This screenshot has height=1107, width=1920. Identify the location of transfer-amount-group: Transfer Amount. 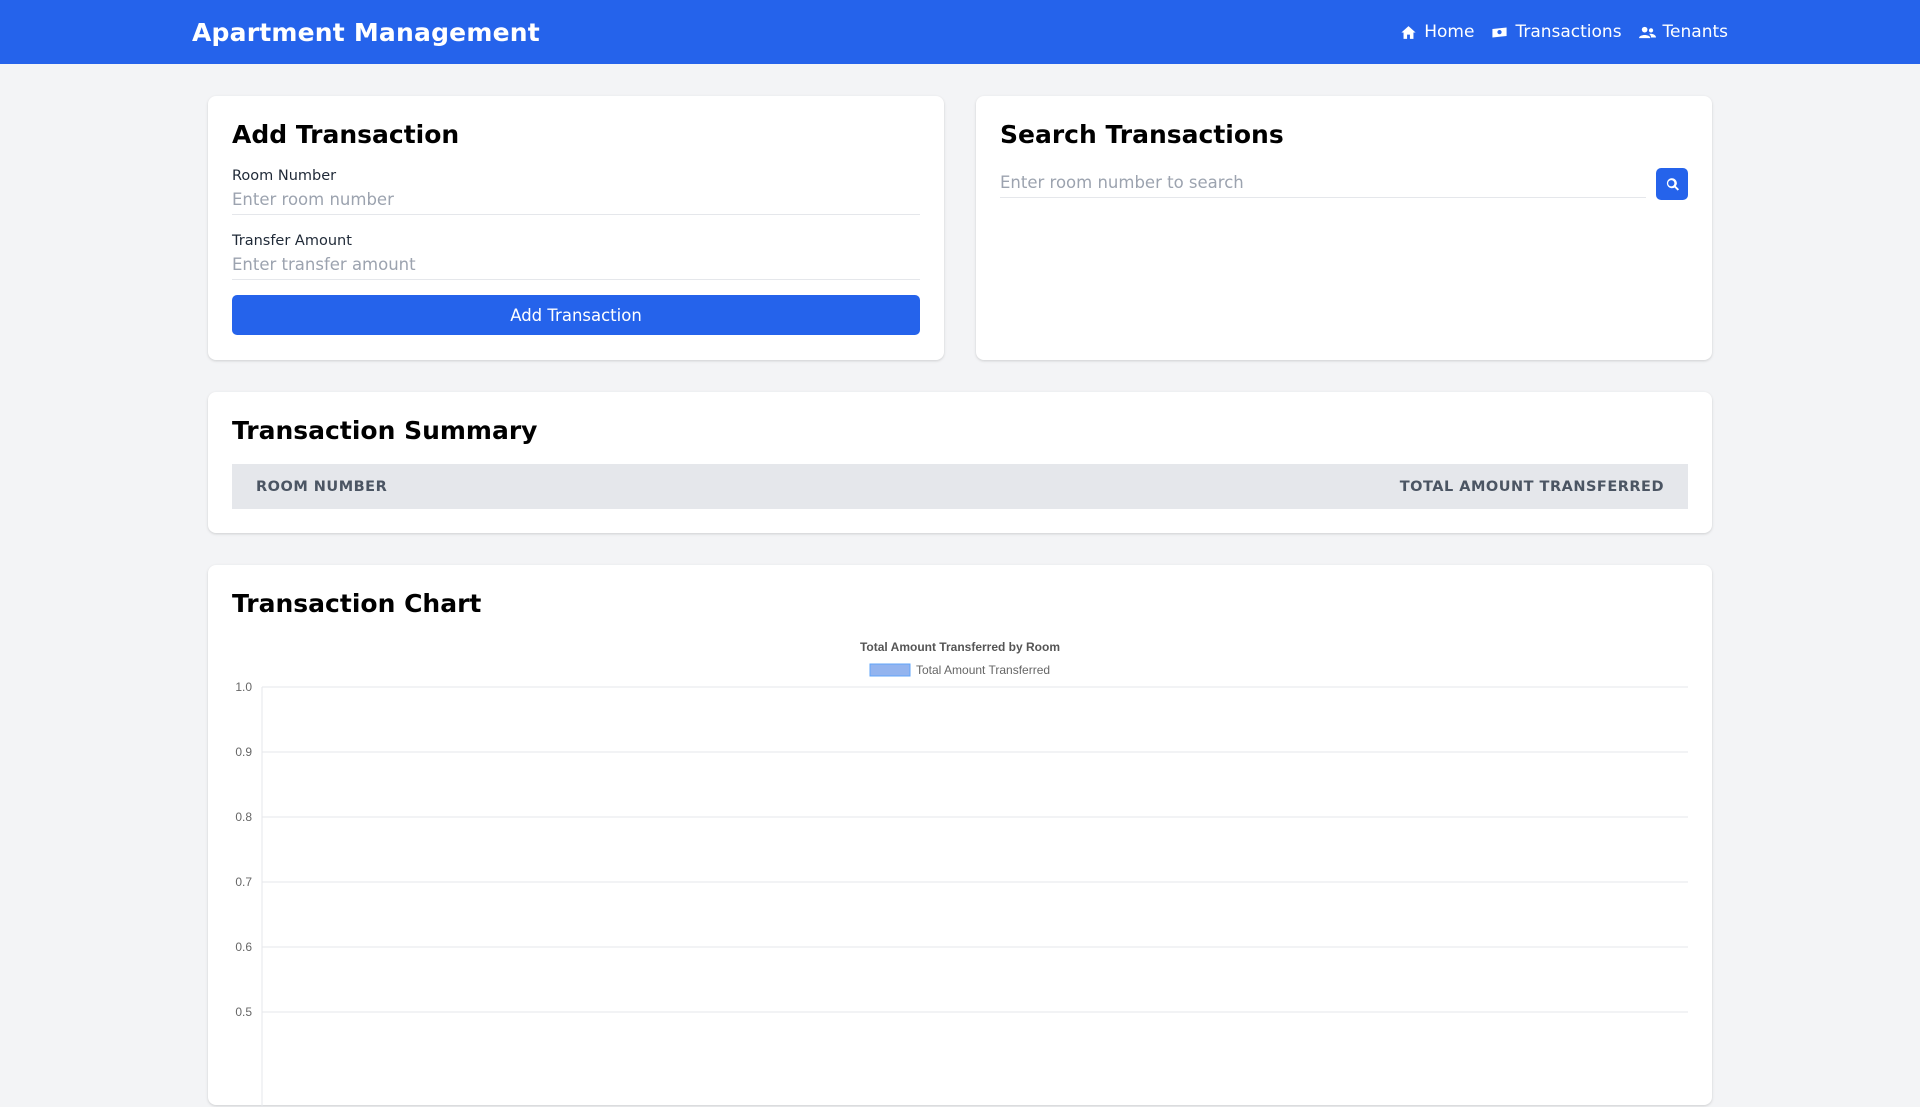
(576, 256).